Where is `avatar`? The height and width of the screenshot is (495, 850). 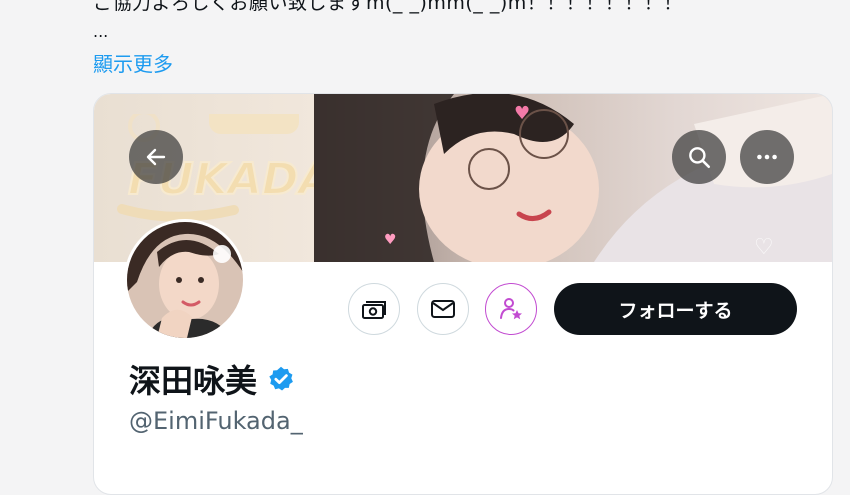 avatar is located at coordinates (185, 280).